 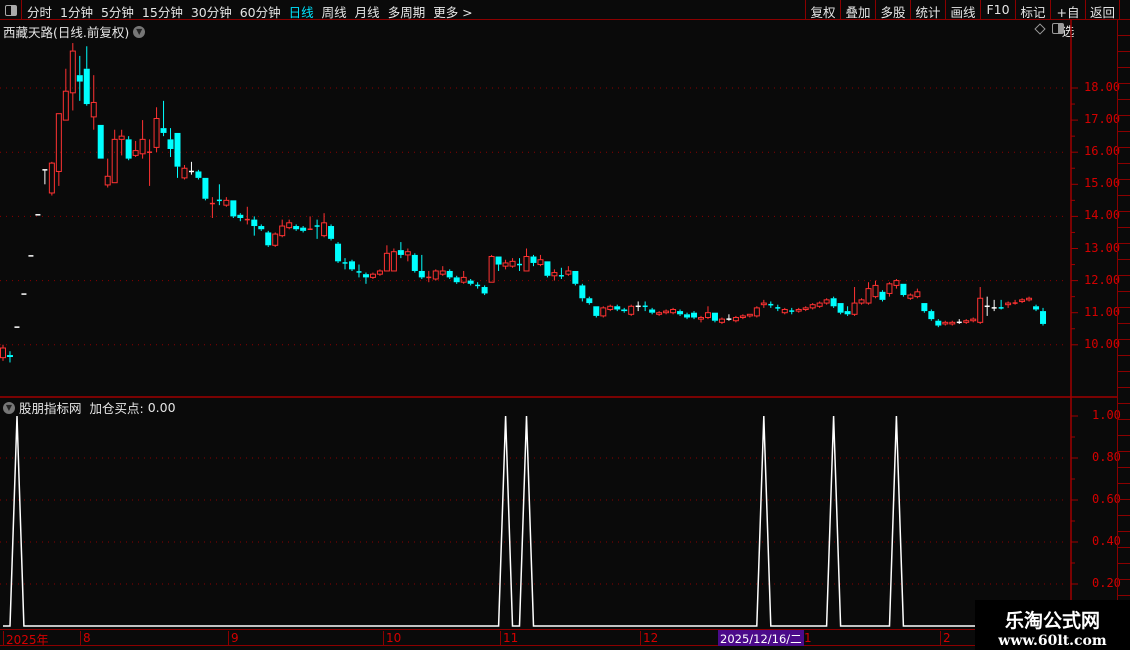 I want to click on date-label: 2, so click(x=945, y=638).